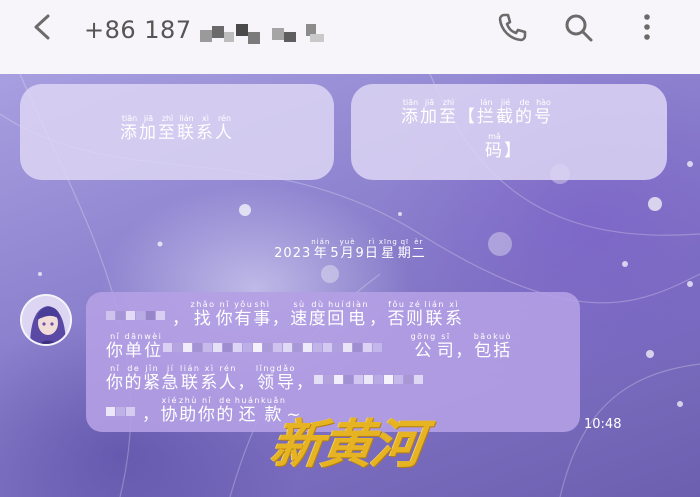 The height and width of the screenshot is (497, 700). Describe the element at coordinates (134, 346) in the screenshot. I see `message-char: 单dān` at that location.